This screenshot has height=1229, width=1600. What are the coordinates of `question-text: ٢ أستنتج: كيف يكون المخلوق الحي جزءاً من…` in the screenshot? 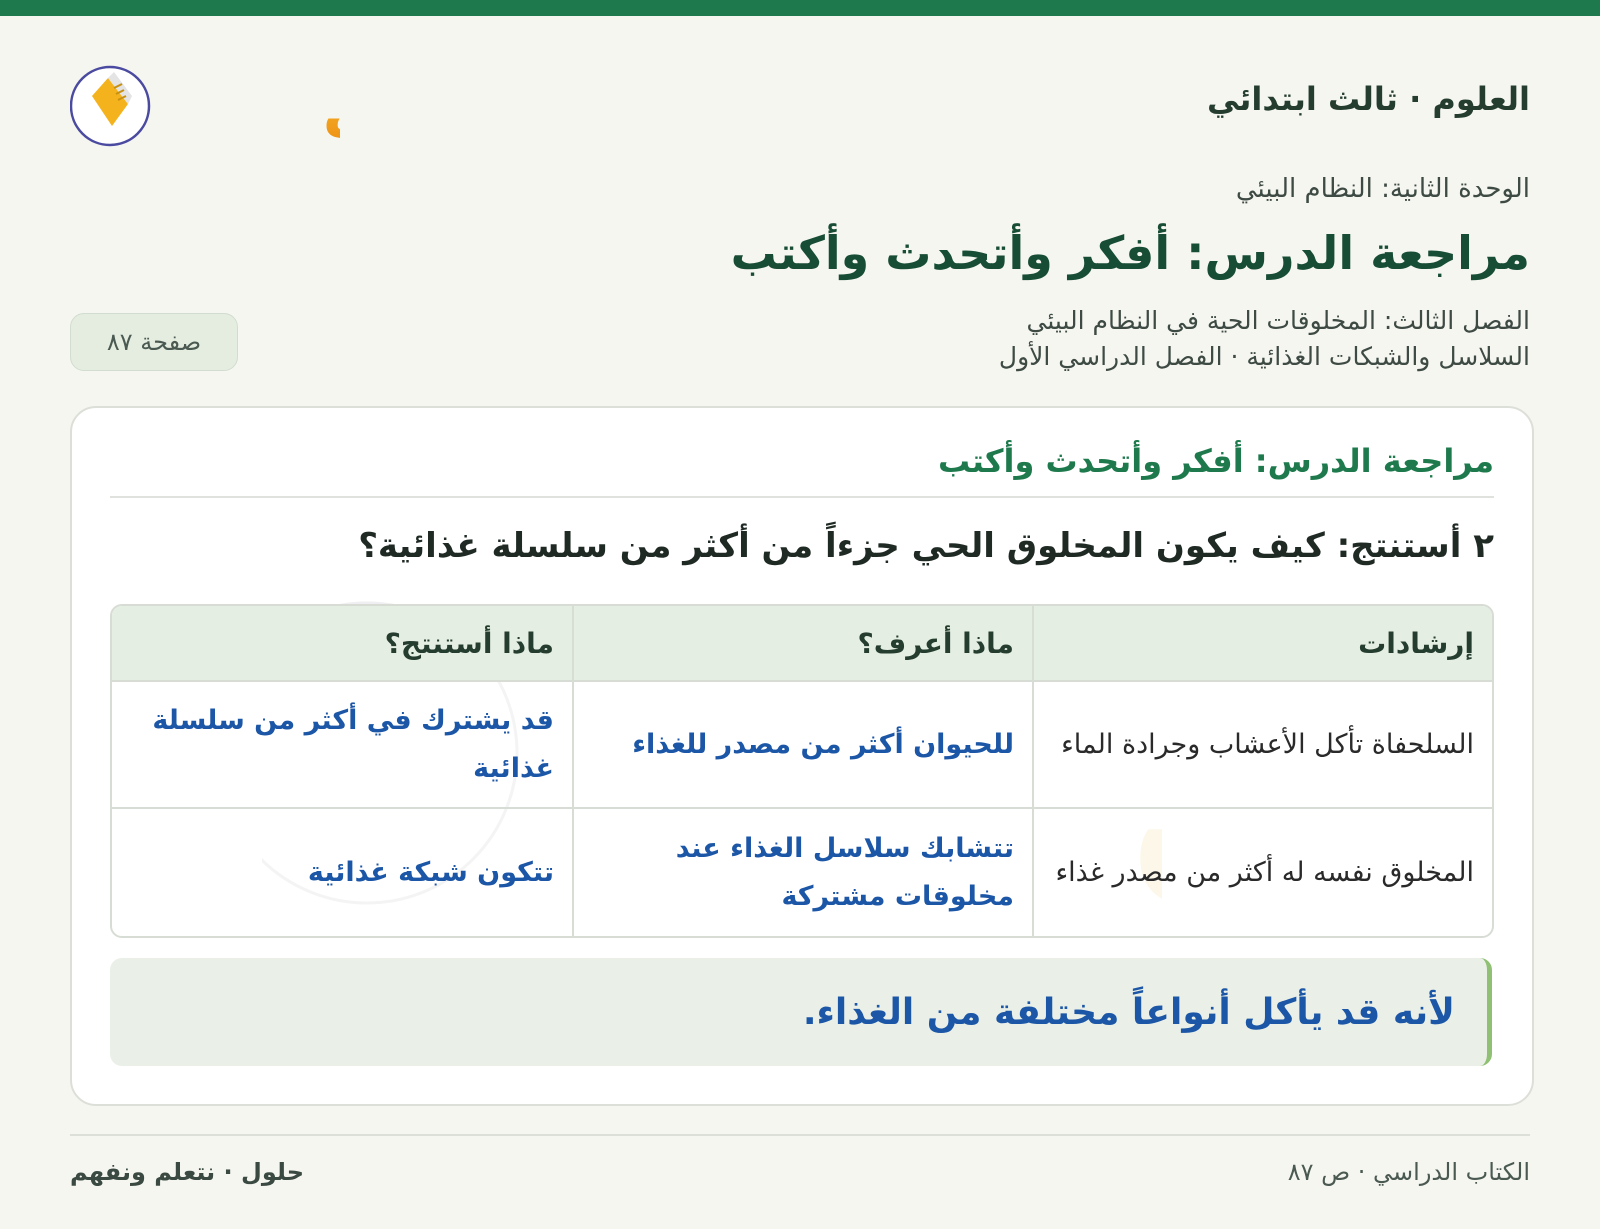 It's located at (926, 546).